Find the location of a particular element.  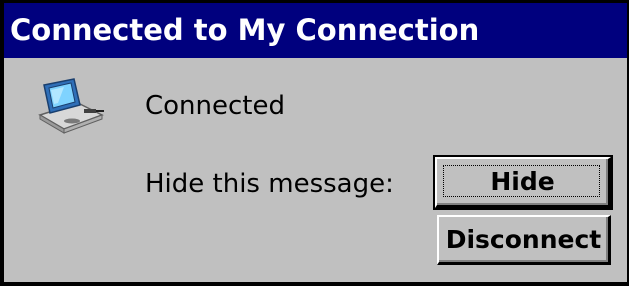

disconnect-button: Disconnect is located at coordinates (524, 240).